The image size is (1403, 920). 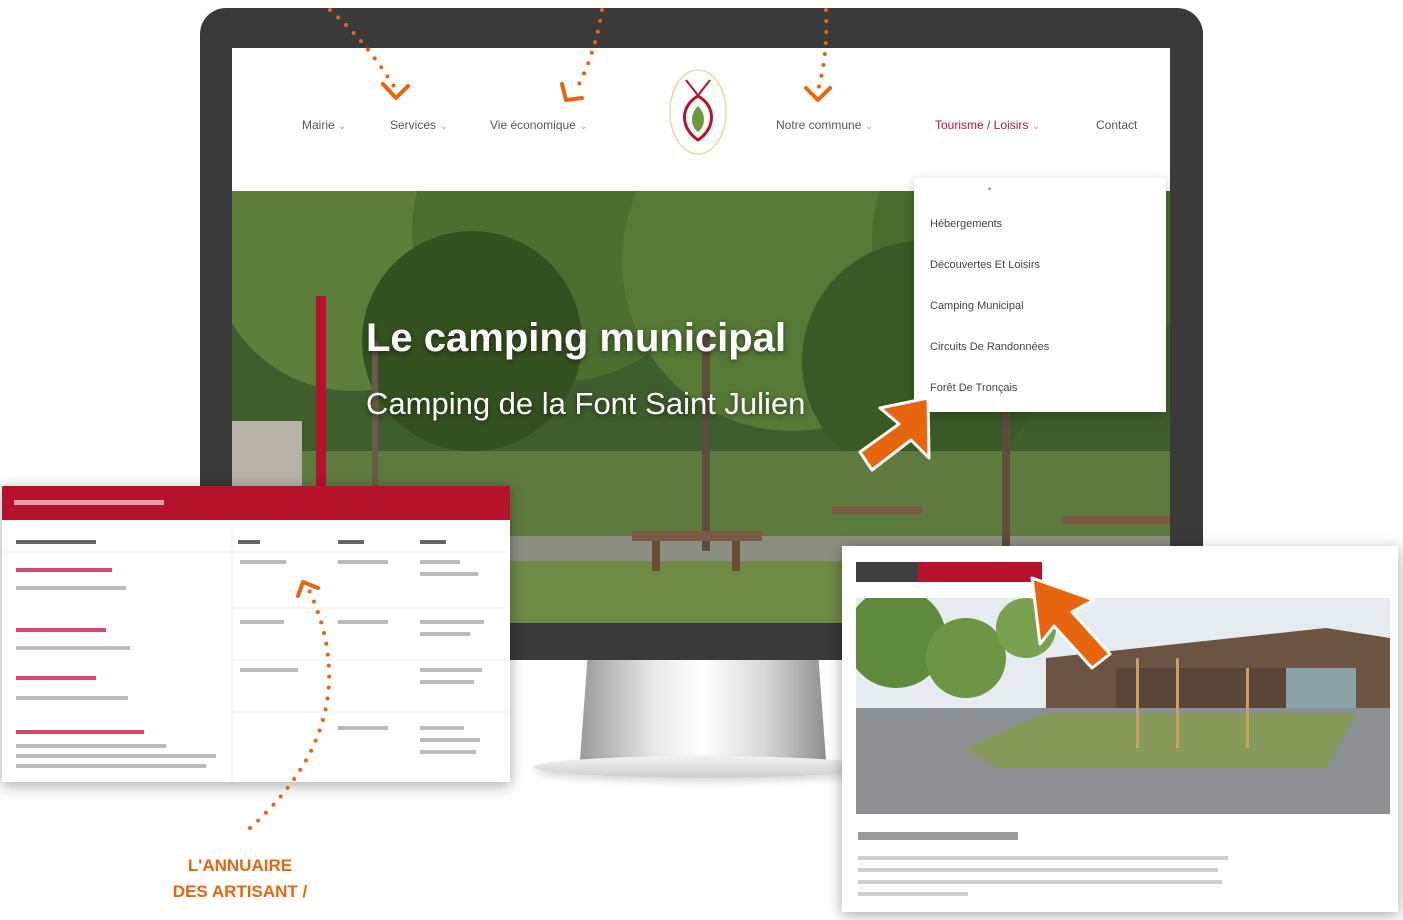 What do you see at coordinates (704, 767) in the screenshot?
I see `monitor-stand-base` at bounding box center [704, 767].